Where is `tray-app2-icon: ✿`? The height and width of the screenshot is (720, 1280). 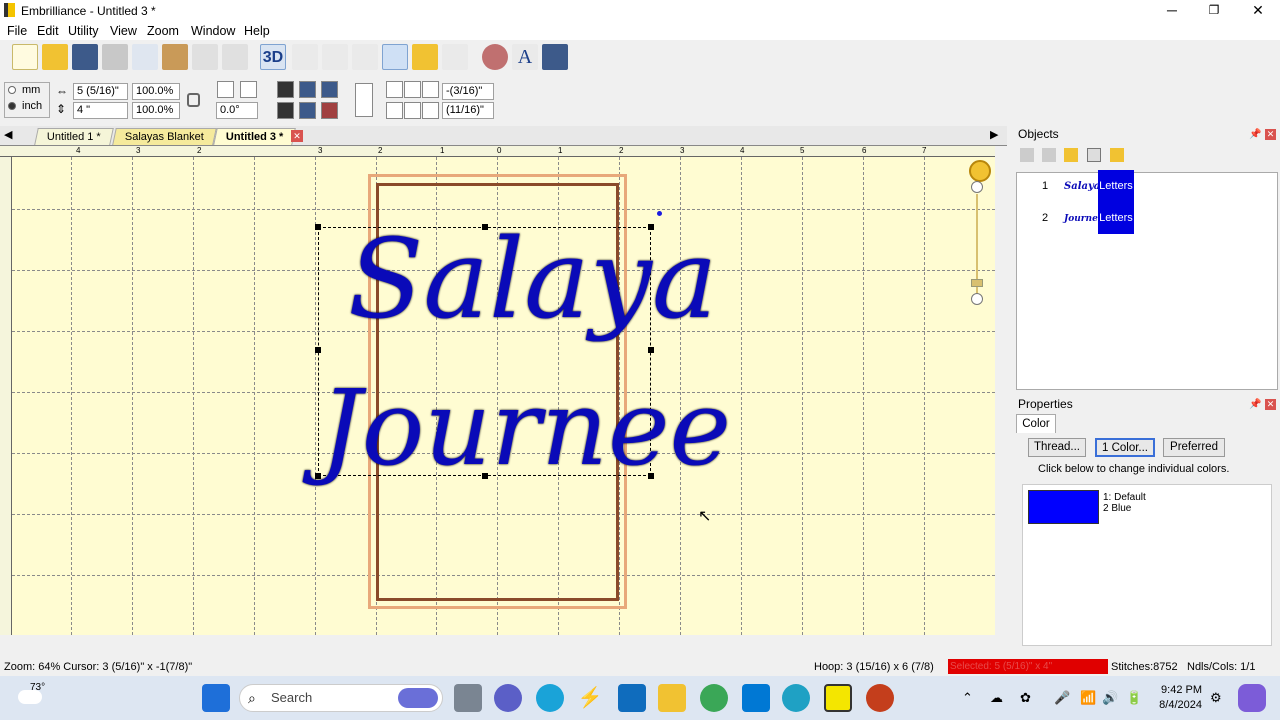
tray-app2-icon: ✿ is located at coordinates (1025, 698).